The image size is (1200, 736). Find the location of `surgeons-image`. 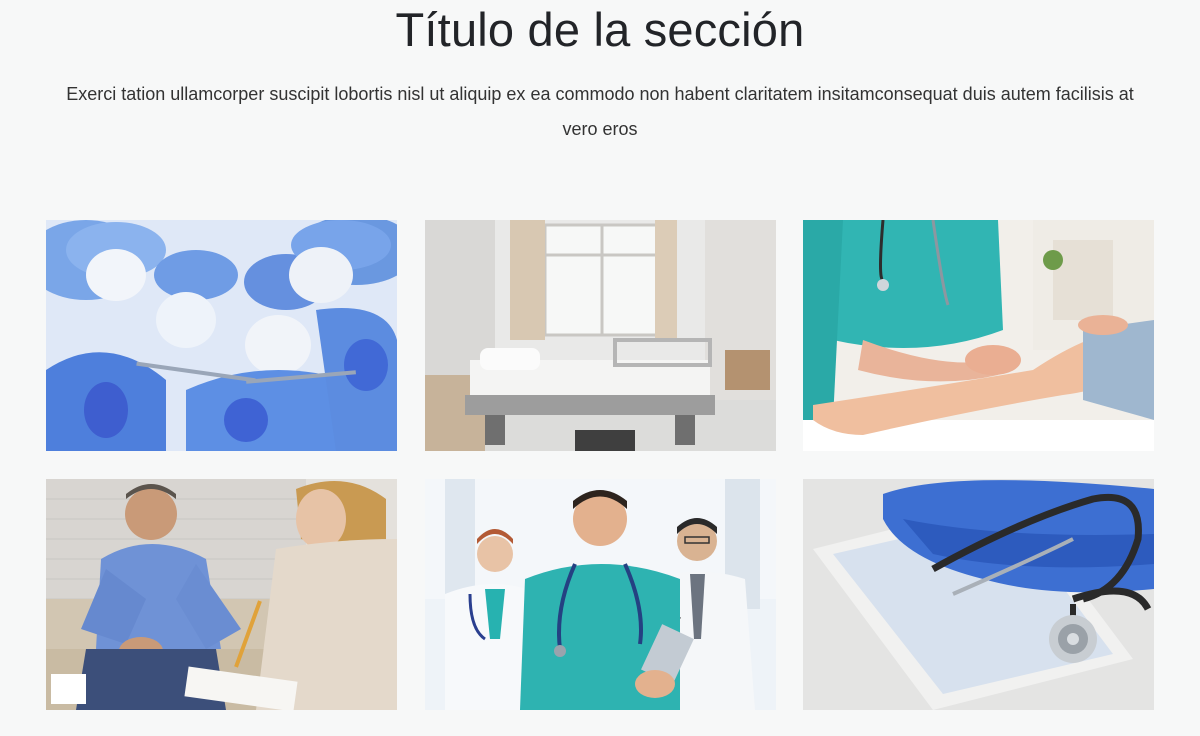

surgeons-image is located at coordinates (221, 335).